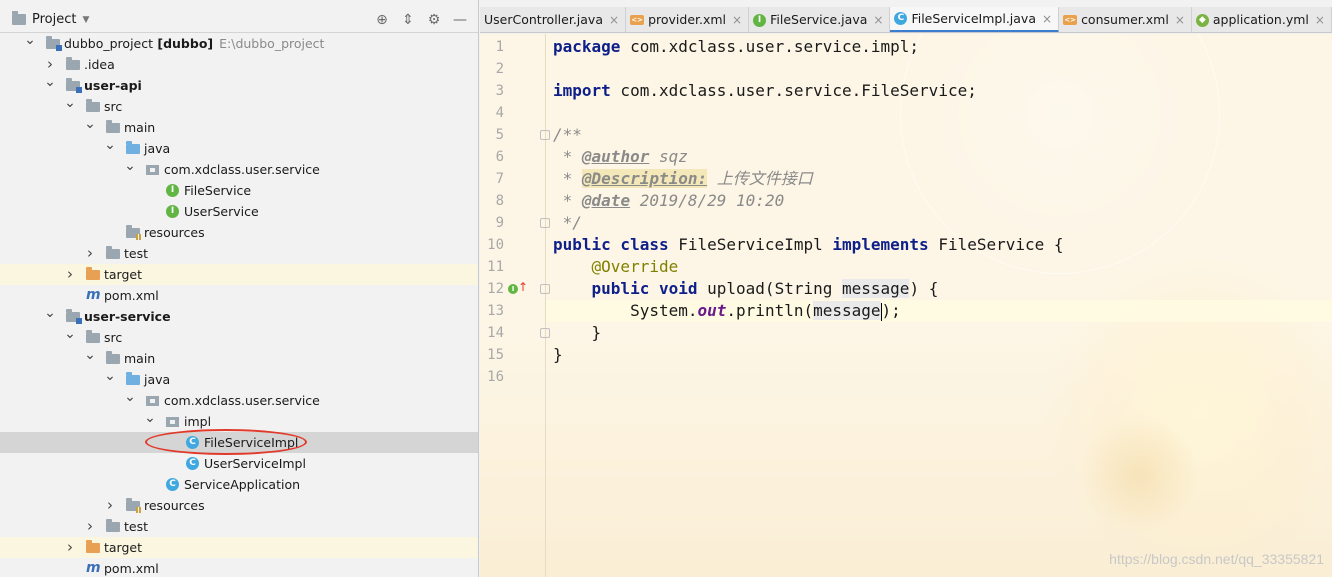  I want to click on code-line: */, so click(567, 223).